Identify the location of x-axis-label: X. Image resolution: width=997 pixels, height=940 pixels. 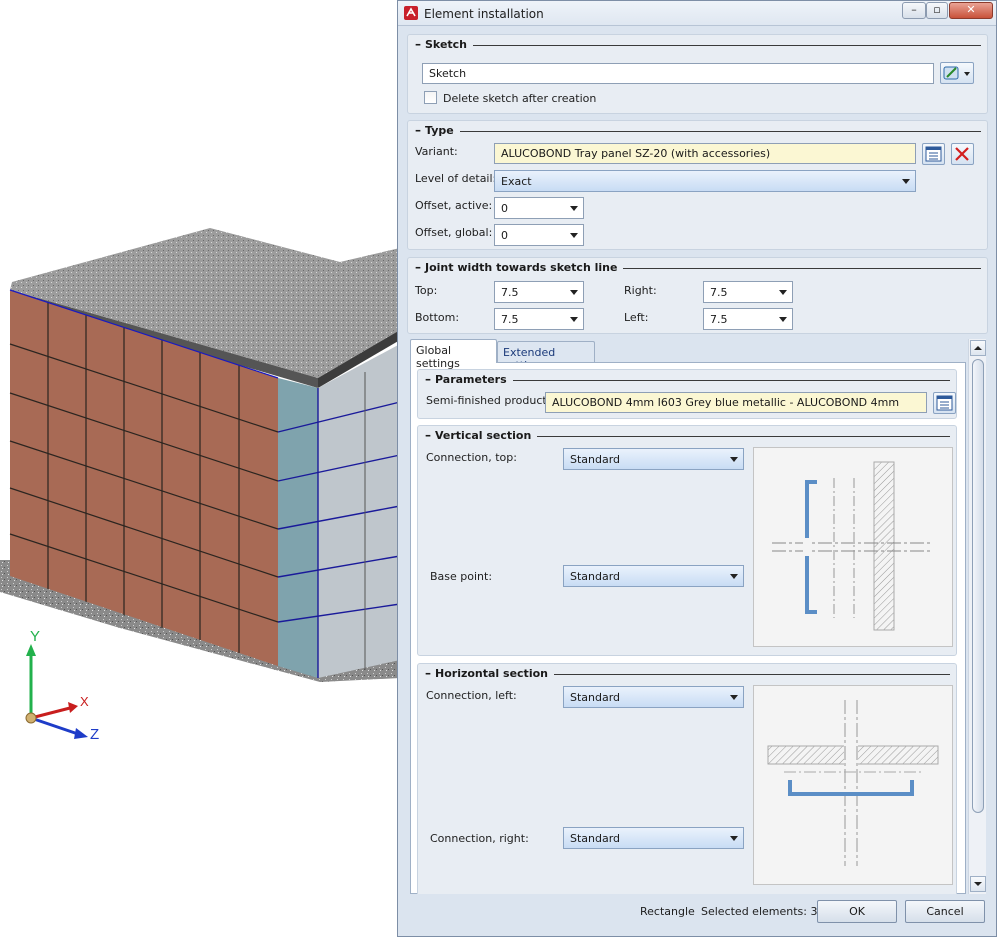
(84, 701).